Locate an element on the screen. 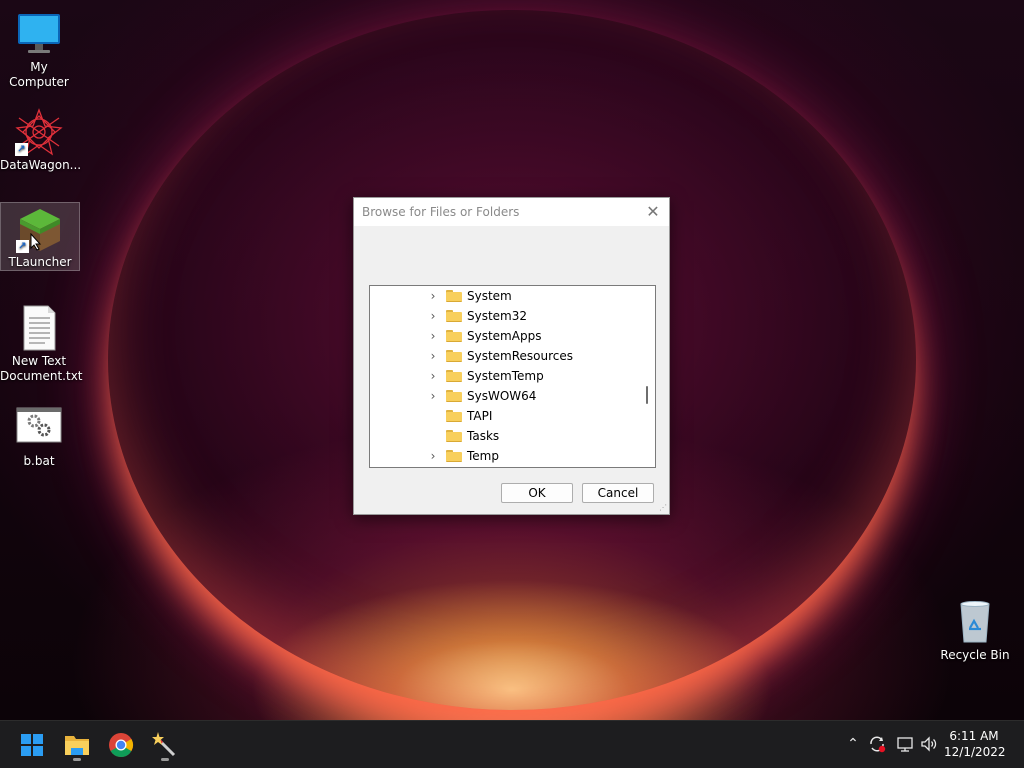 The image size is (1024, 768). tree-item-systemapps: › SystemApps is located at coordinates (505, 336).